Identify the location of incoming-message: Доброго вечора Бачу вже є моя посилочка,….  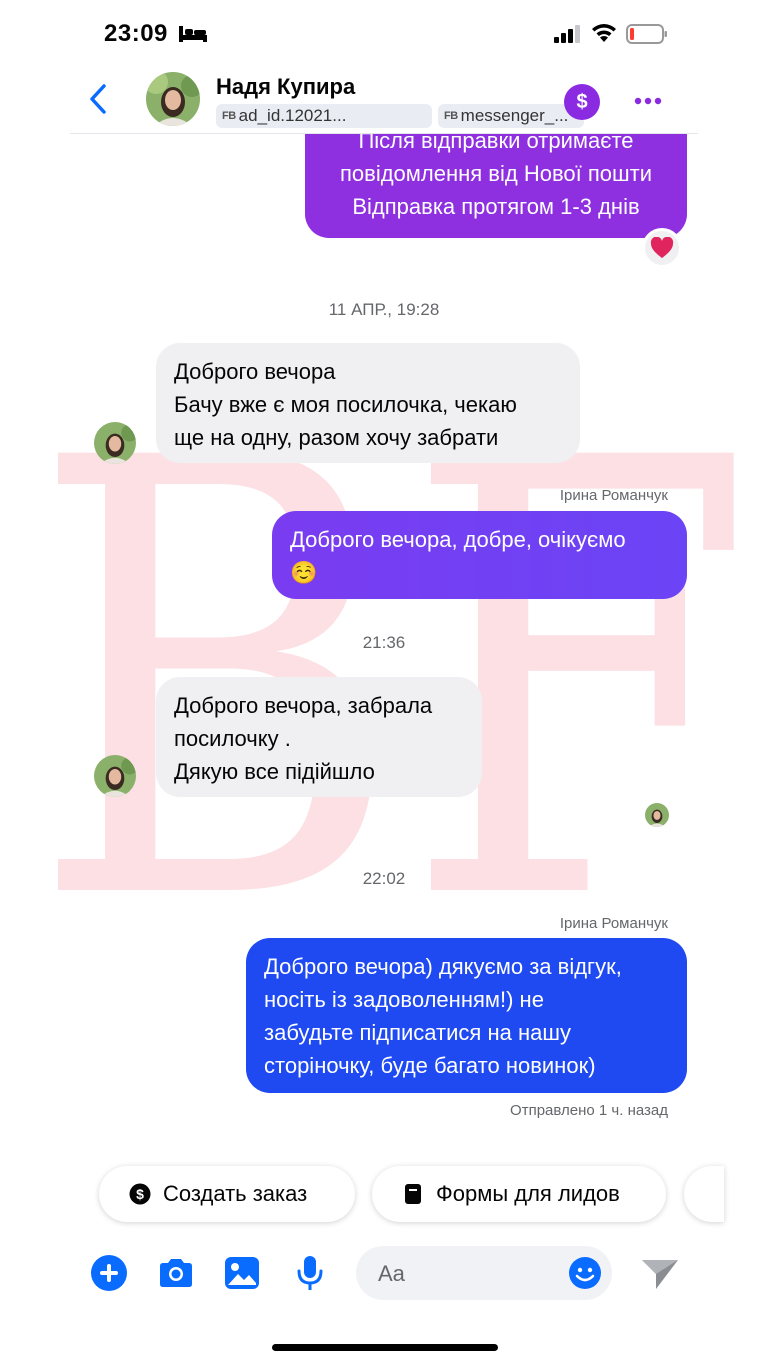
(368, 403).